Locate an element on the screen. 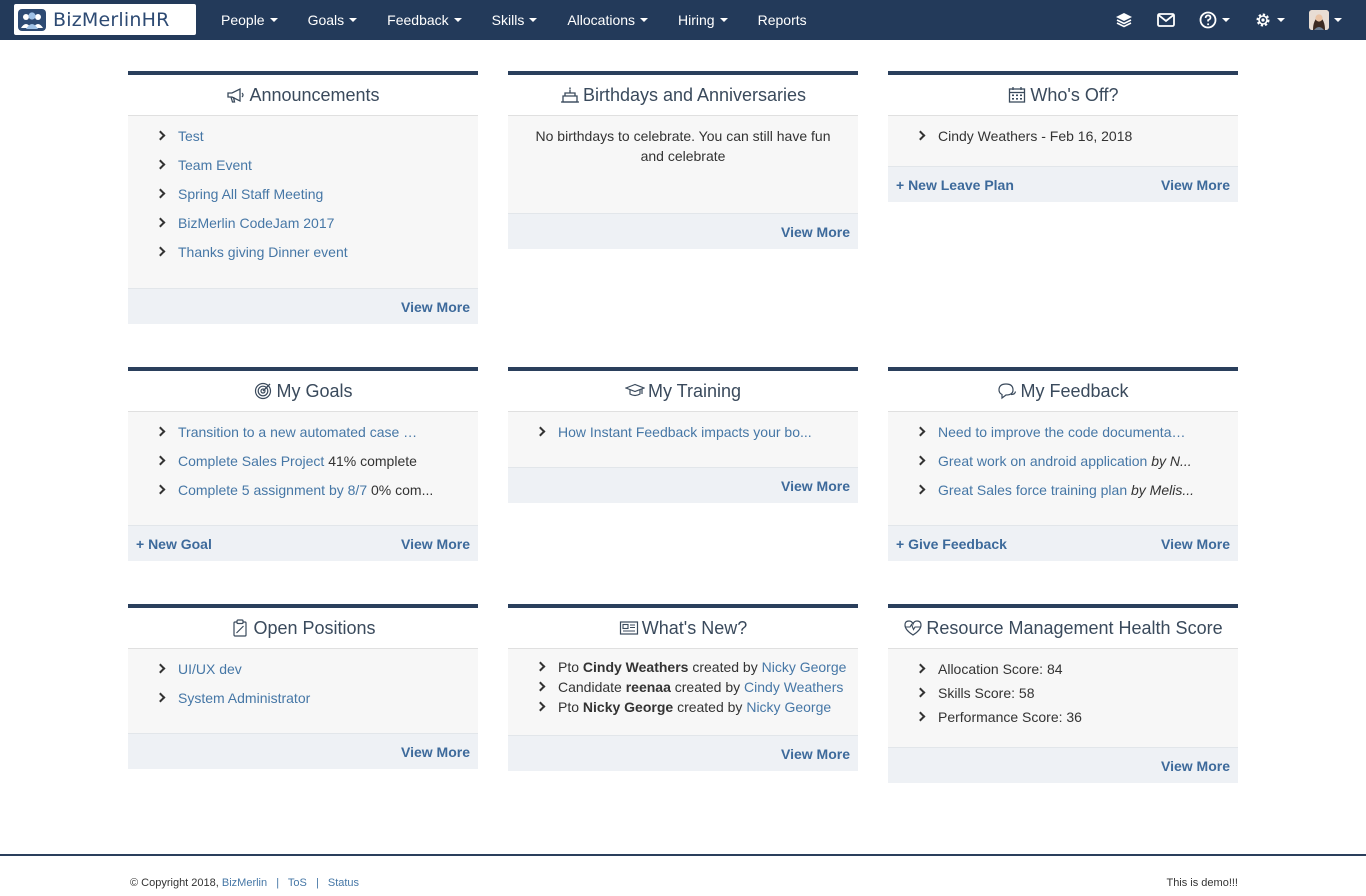  layers-icon is located at coordinates (1124, 20).